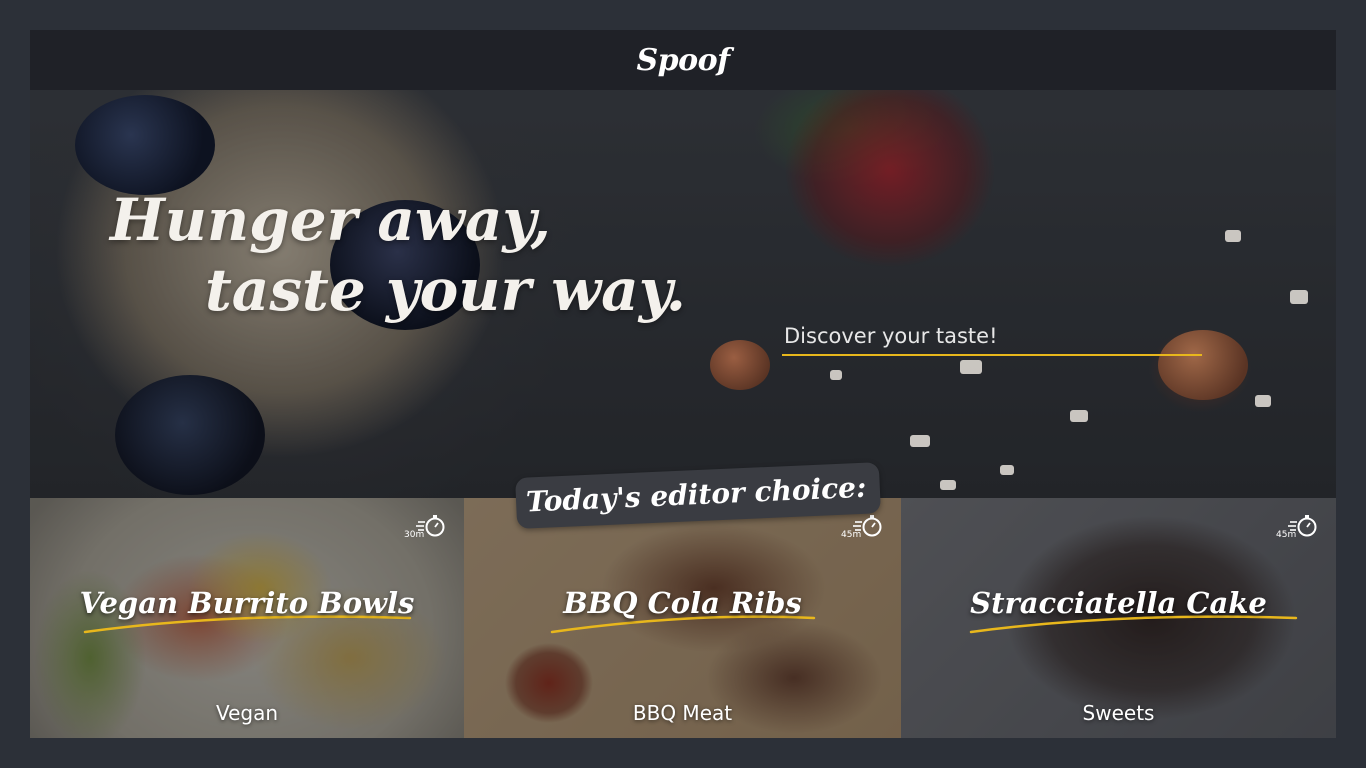 Image resolution: width=1366 pixels, height=768 pixels. I want to click on search-field, so click(992, 337).